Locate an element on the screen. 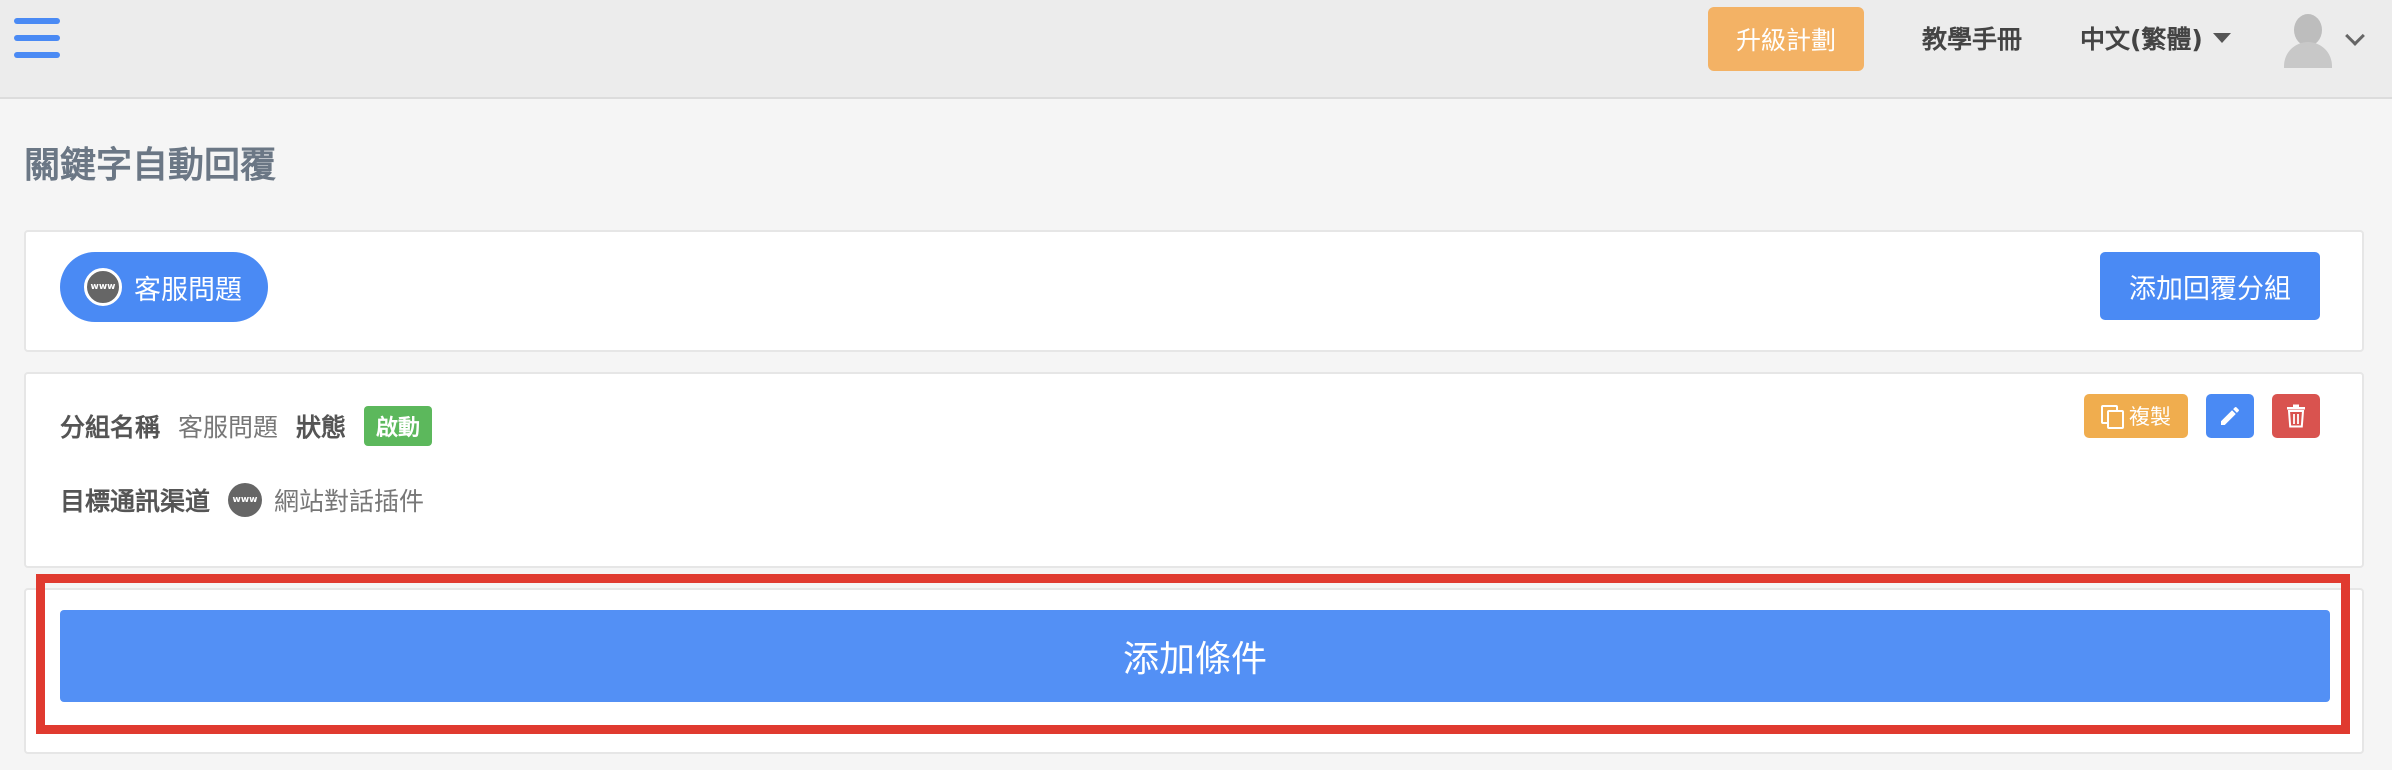 This screenshot has width=2392, height=770. delete-button is located at coordinates (2296, 416).